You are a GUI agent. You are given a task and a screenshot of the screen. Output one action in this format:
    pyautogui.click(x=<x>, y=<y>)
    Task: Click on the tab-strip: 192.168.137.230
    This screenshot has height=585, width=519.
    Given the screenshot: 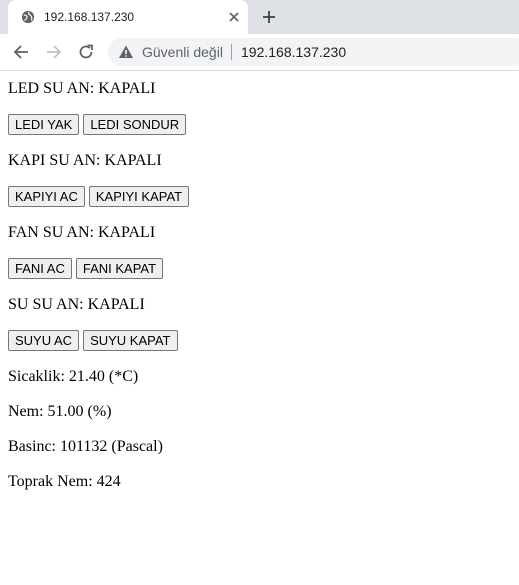 What is the action you would take?
    pyautogui.click(x=259, y=17)
    